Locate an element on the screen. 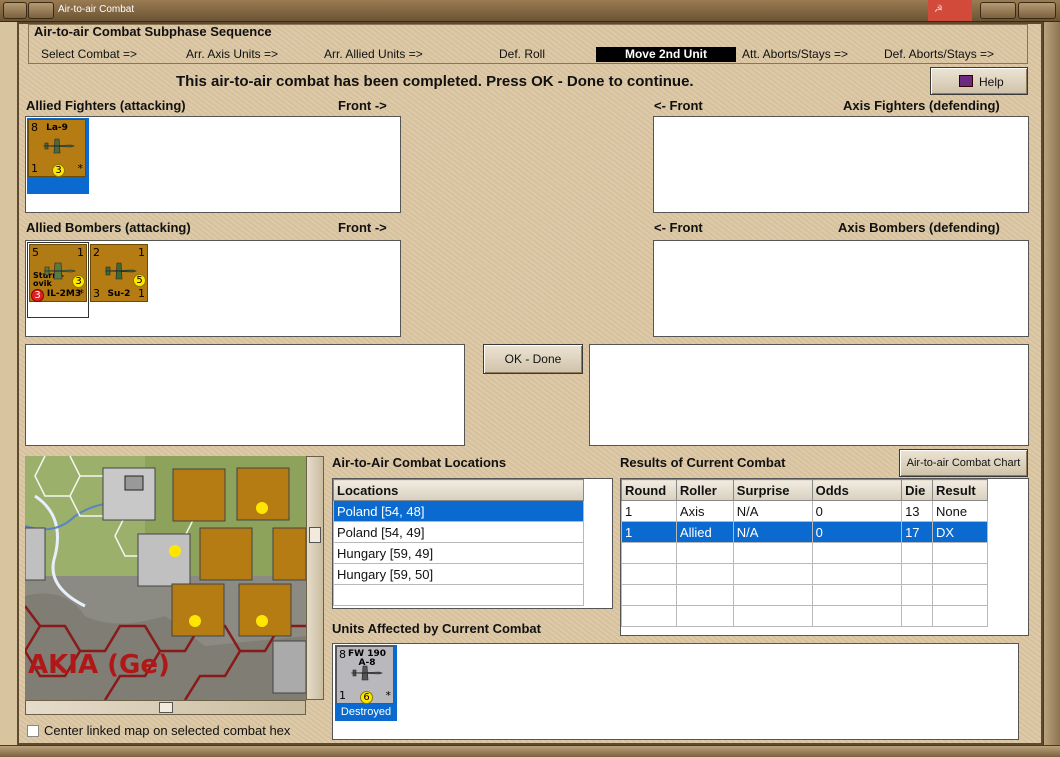 The image size is (1060, 757). map-vscroll-thumb is located at coordinates (315, 535).